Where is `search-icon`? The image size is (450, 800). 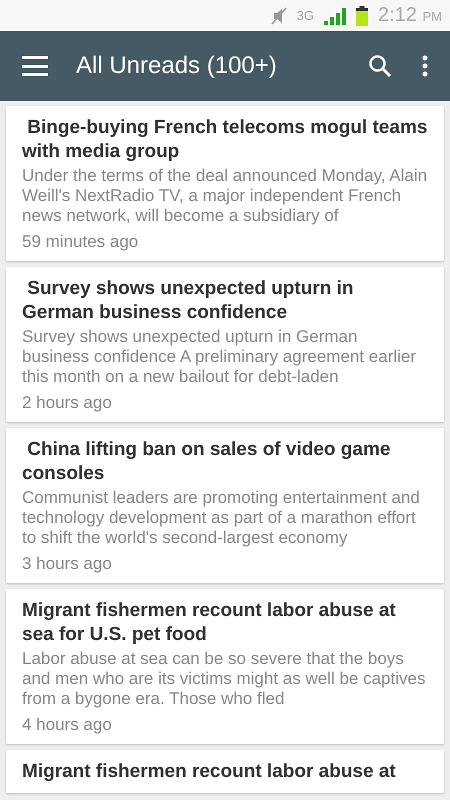 search-icon is located at coordinates (380, 66).